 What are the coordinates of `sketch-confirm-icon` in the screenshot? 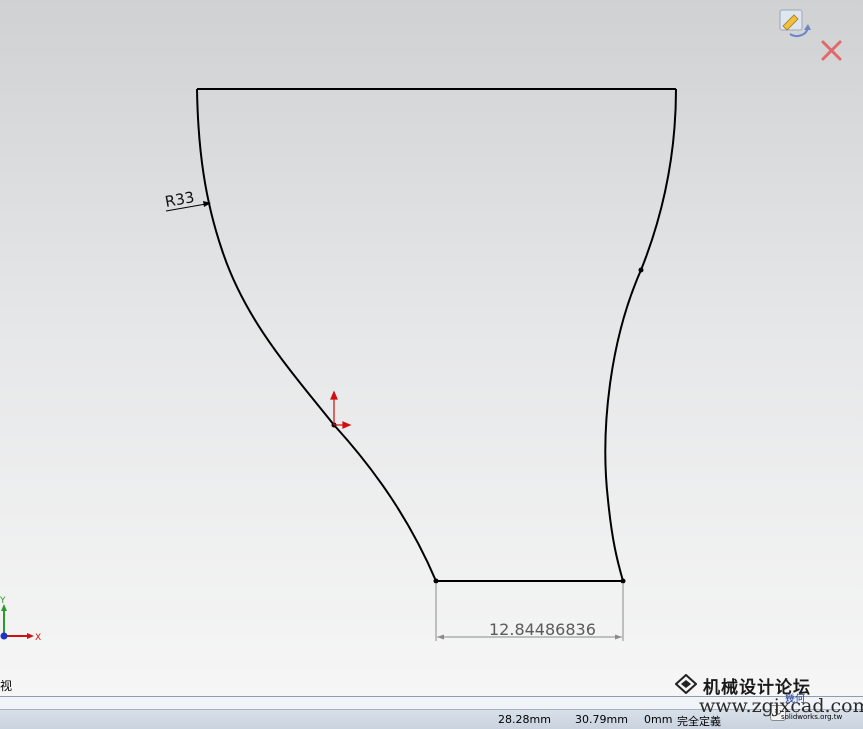 It's located at (795, 23).